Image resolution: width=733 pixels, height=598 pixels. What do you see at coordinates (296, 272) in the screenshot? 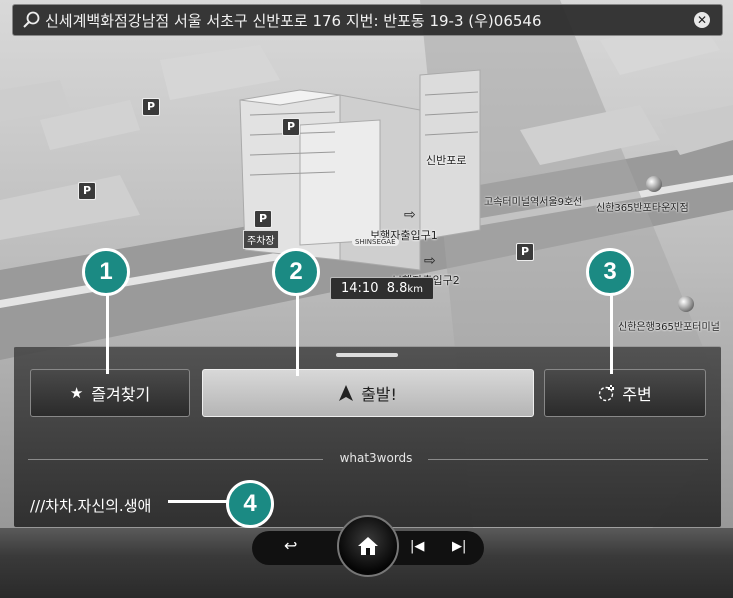
I see `callout-2: 2` at bounding box center [296, 272].